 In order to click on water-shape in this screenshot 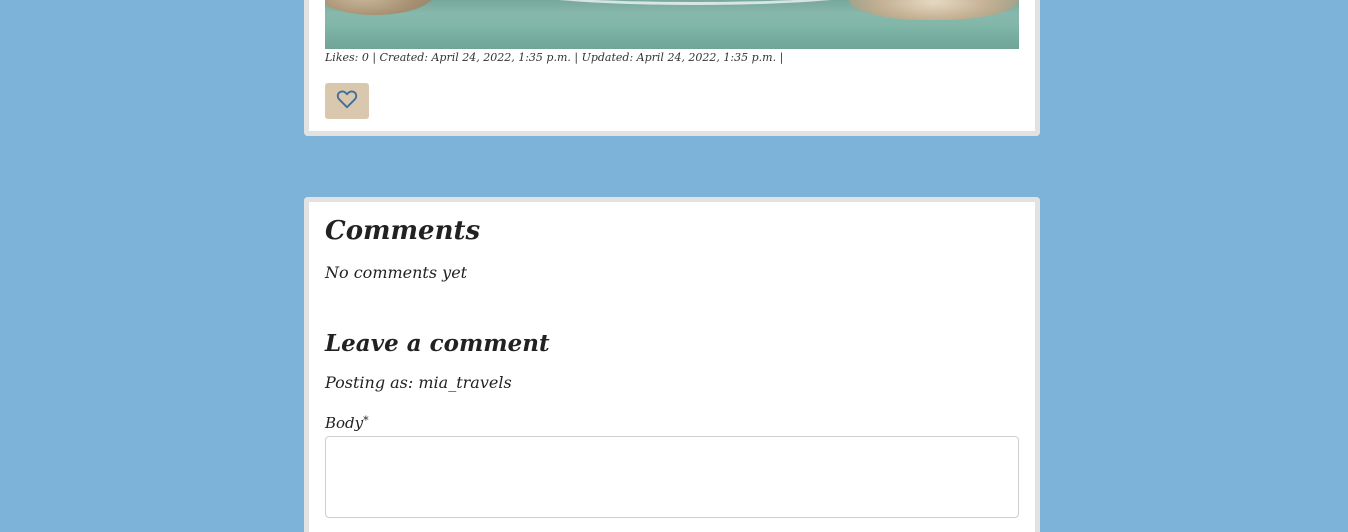, I will do `click(672, 37)`.